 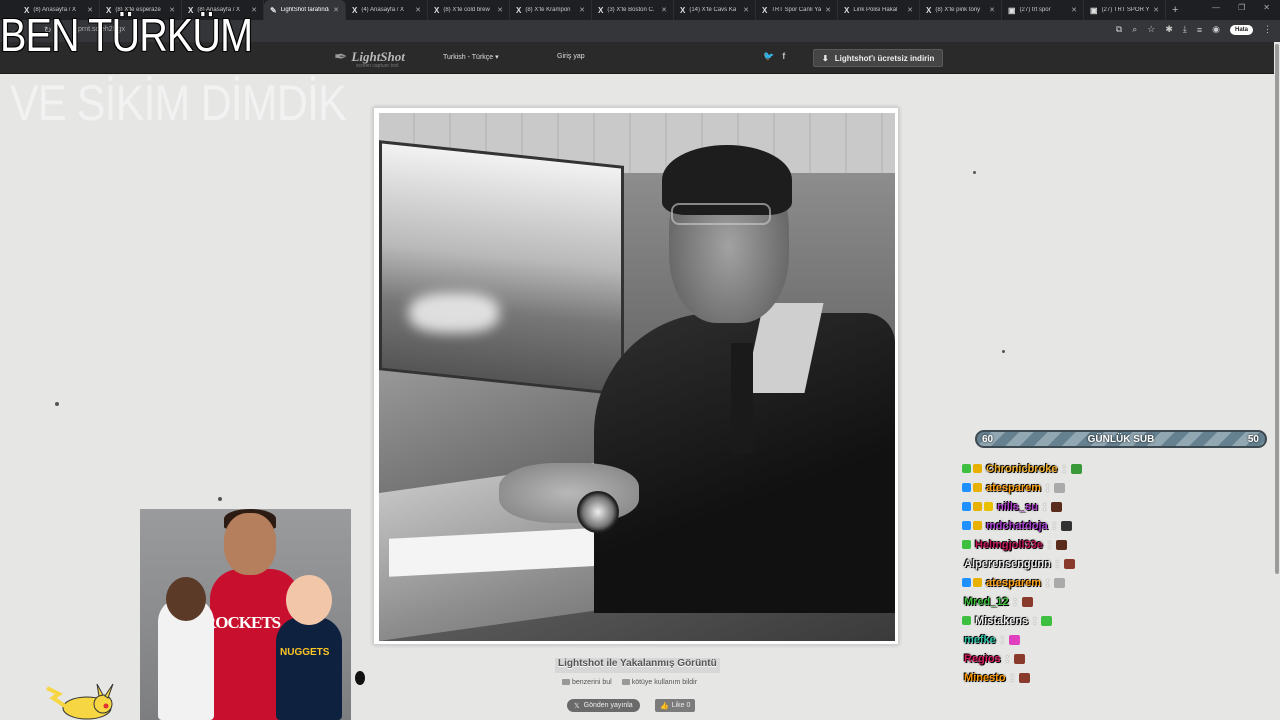 I want to click on chat-username: Mistakens, so click(x=1001, y=621).